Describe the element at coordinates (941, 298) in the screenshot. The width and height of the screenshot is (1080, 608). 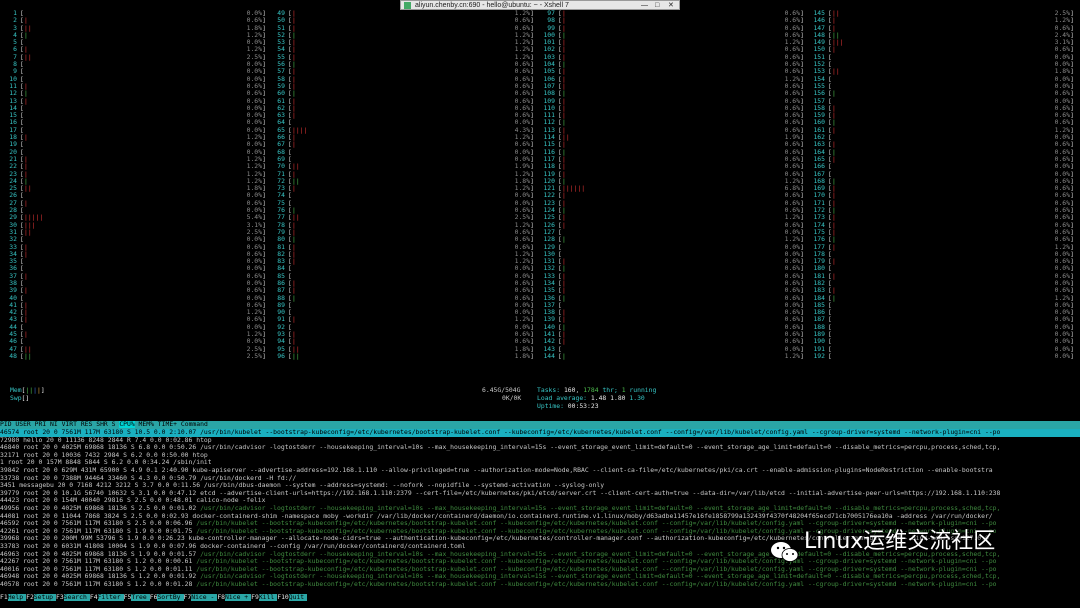
I see `cpu-meter: 184[| 1.2%]` at that location.